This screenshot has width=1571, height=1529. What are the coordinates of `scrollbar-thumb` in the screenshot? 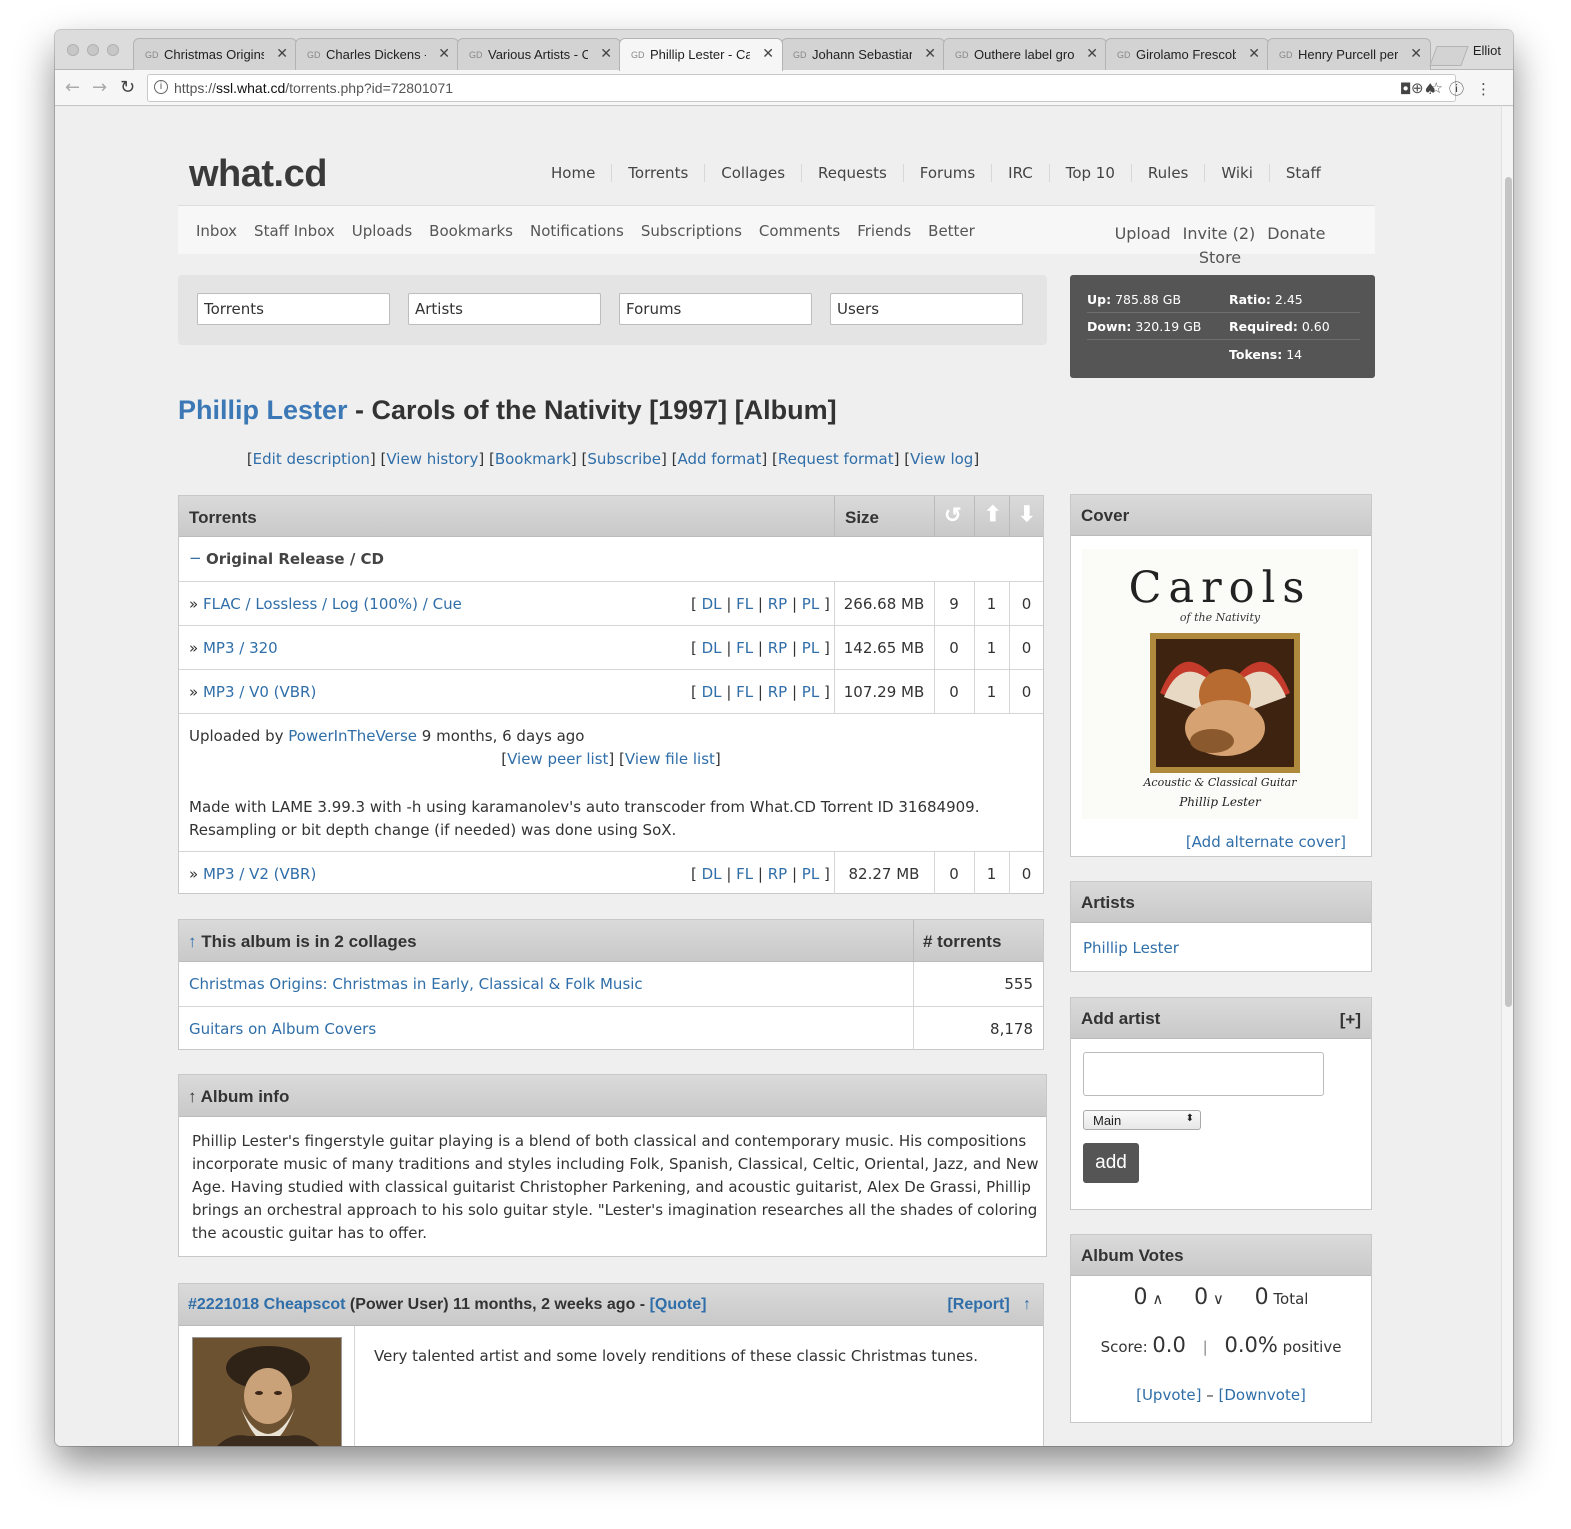 It's located at (1508, 592).